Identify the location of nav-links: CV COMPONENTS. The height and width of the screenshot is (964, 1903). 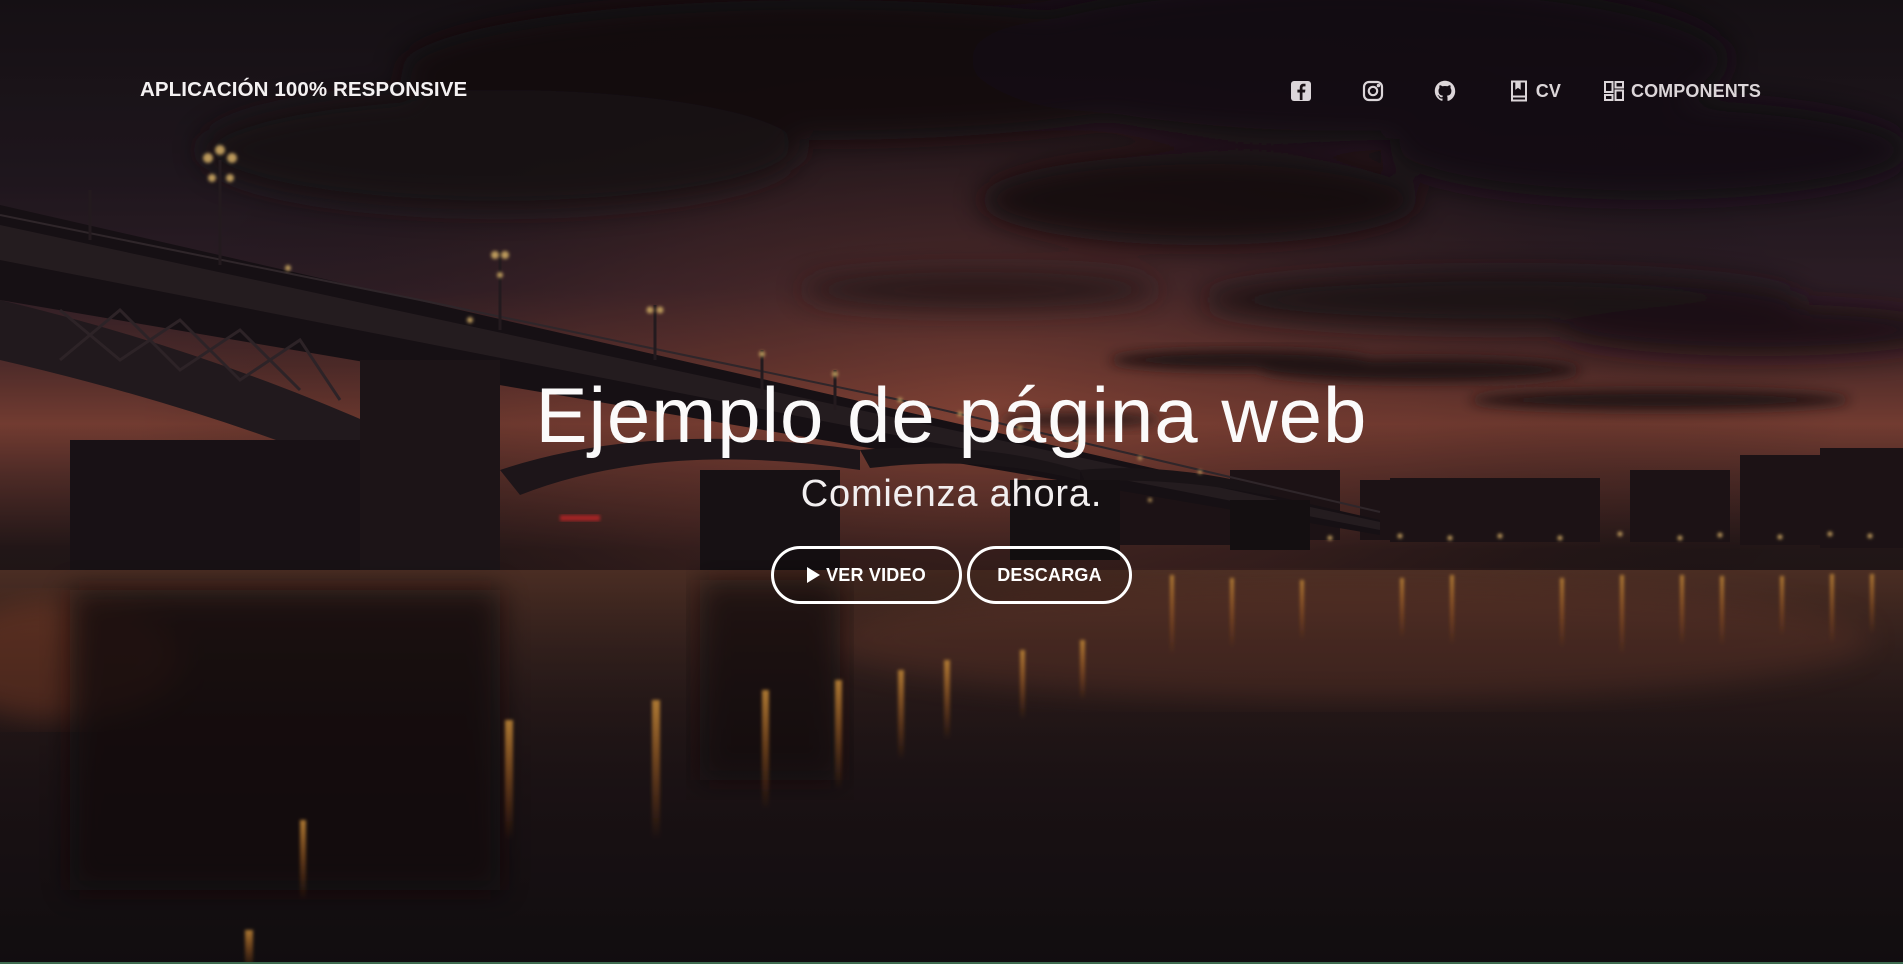
(1524, 91).